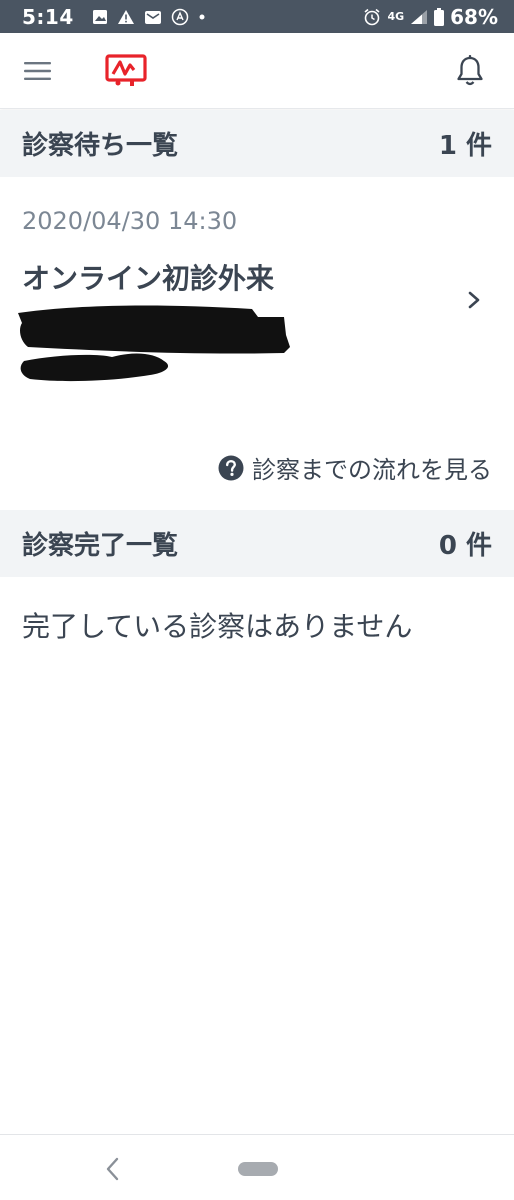 The image size is (514, 1200). I want to click on battery-icon, so click(439, 16).